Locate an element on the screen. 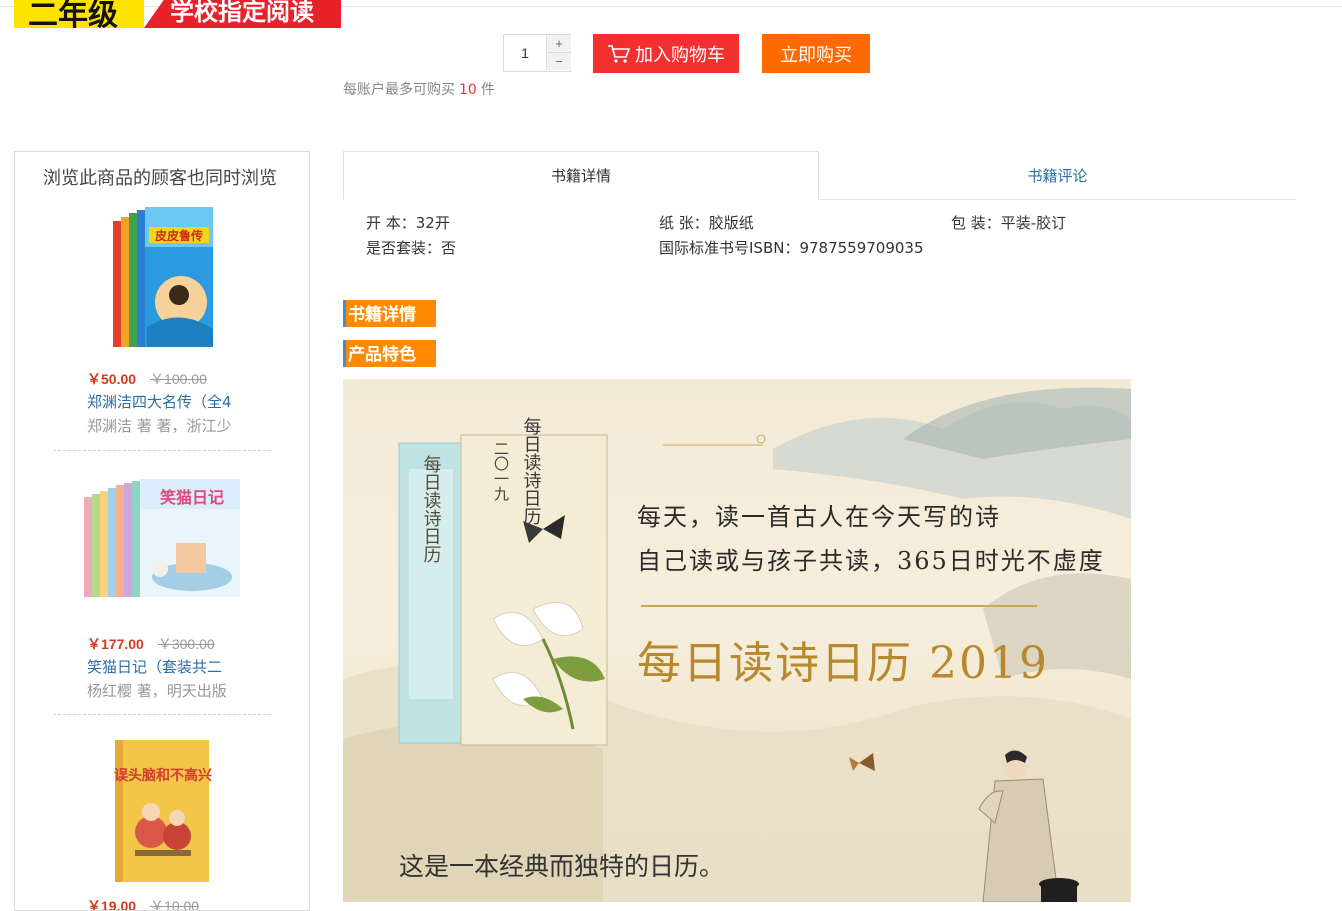 Image resolution: width=1342 pixels, height=911 pixels. book-cover-image: 皮皮鲁传 is located at coordinates (162, 282).